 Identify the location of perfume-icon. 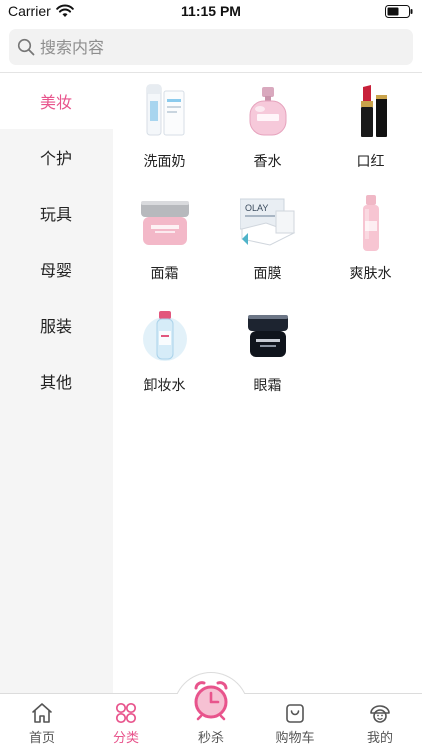
(268, 111).